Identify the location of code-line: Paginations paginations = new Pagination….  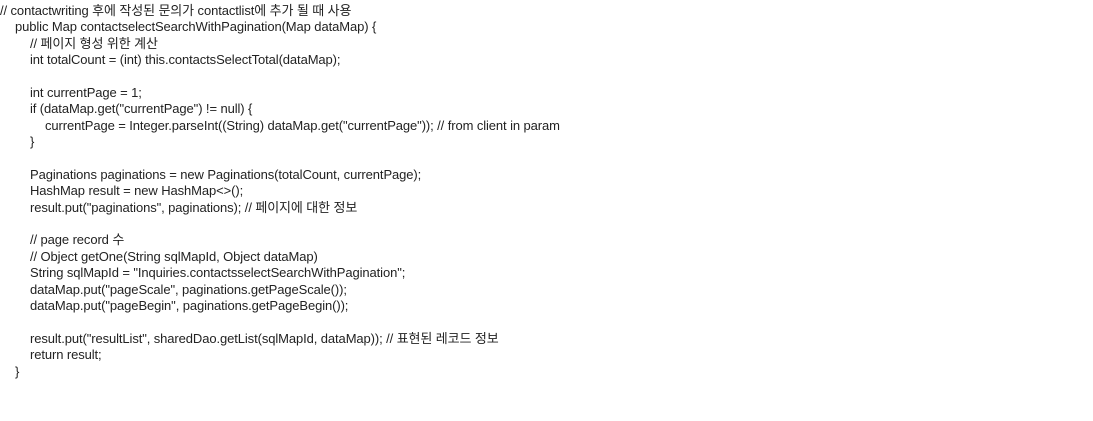
(226, 174).